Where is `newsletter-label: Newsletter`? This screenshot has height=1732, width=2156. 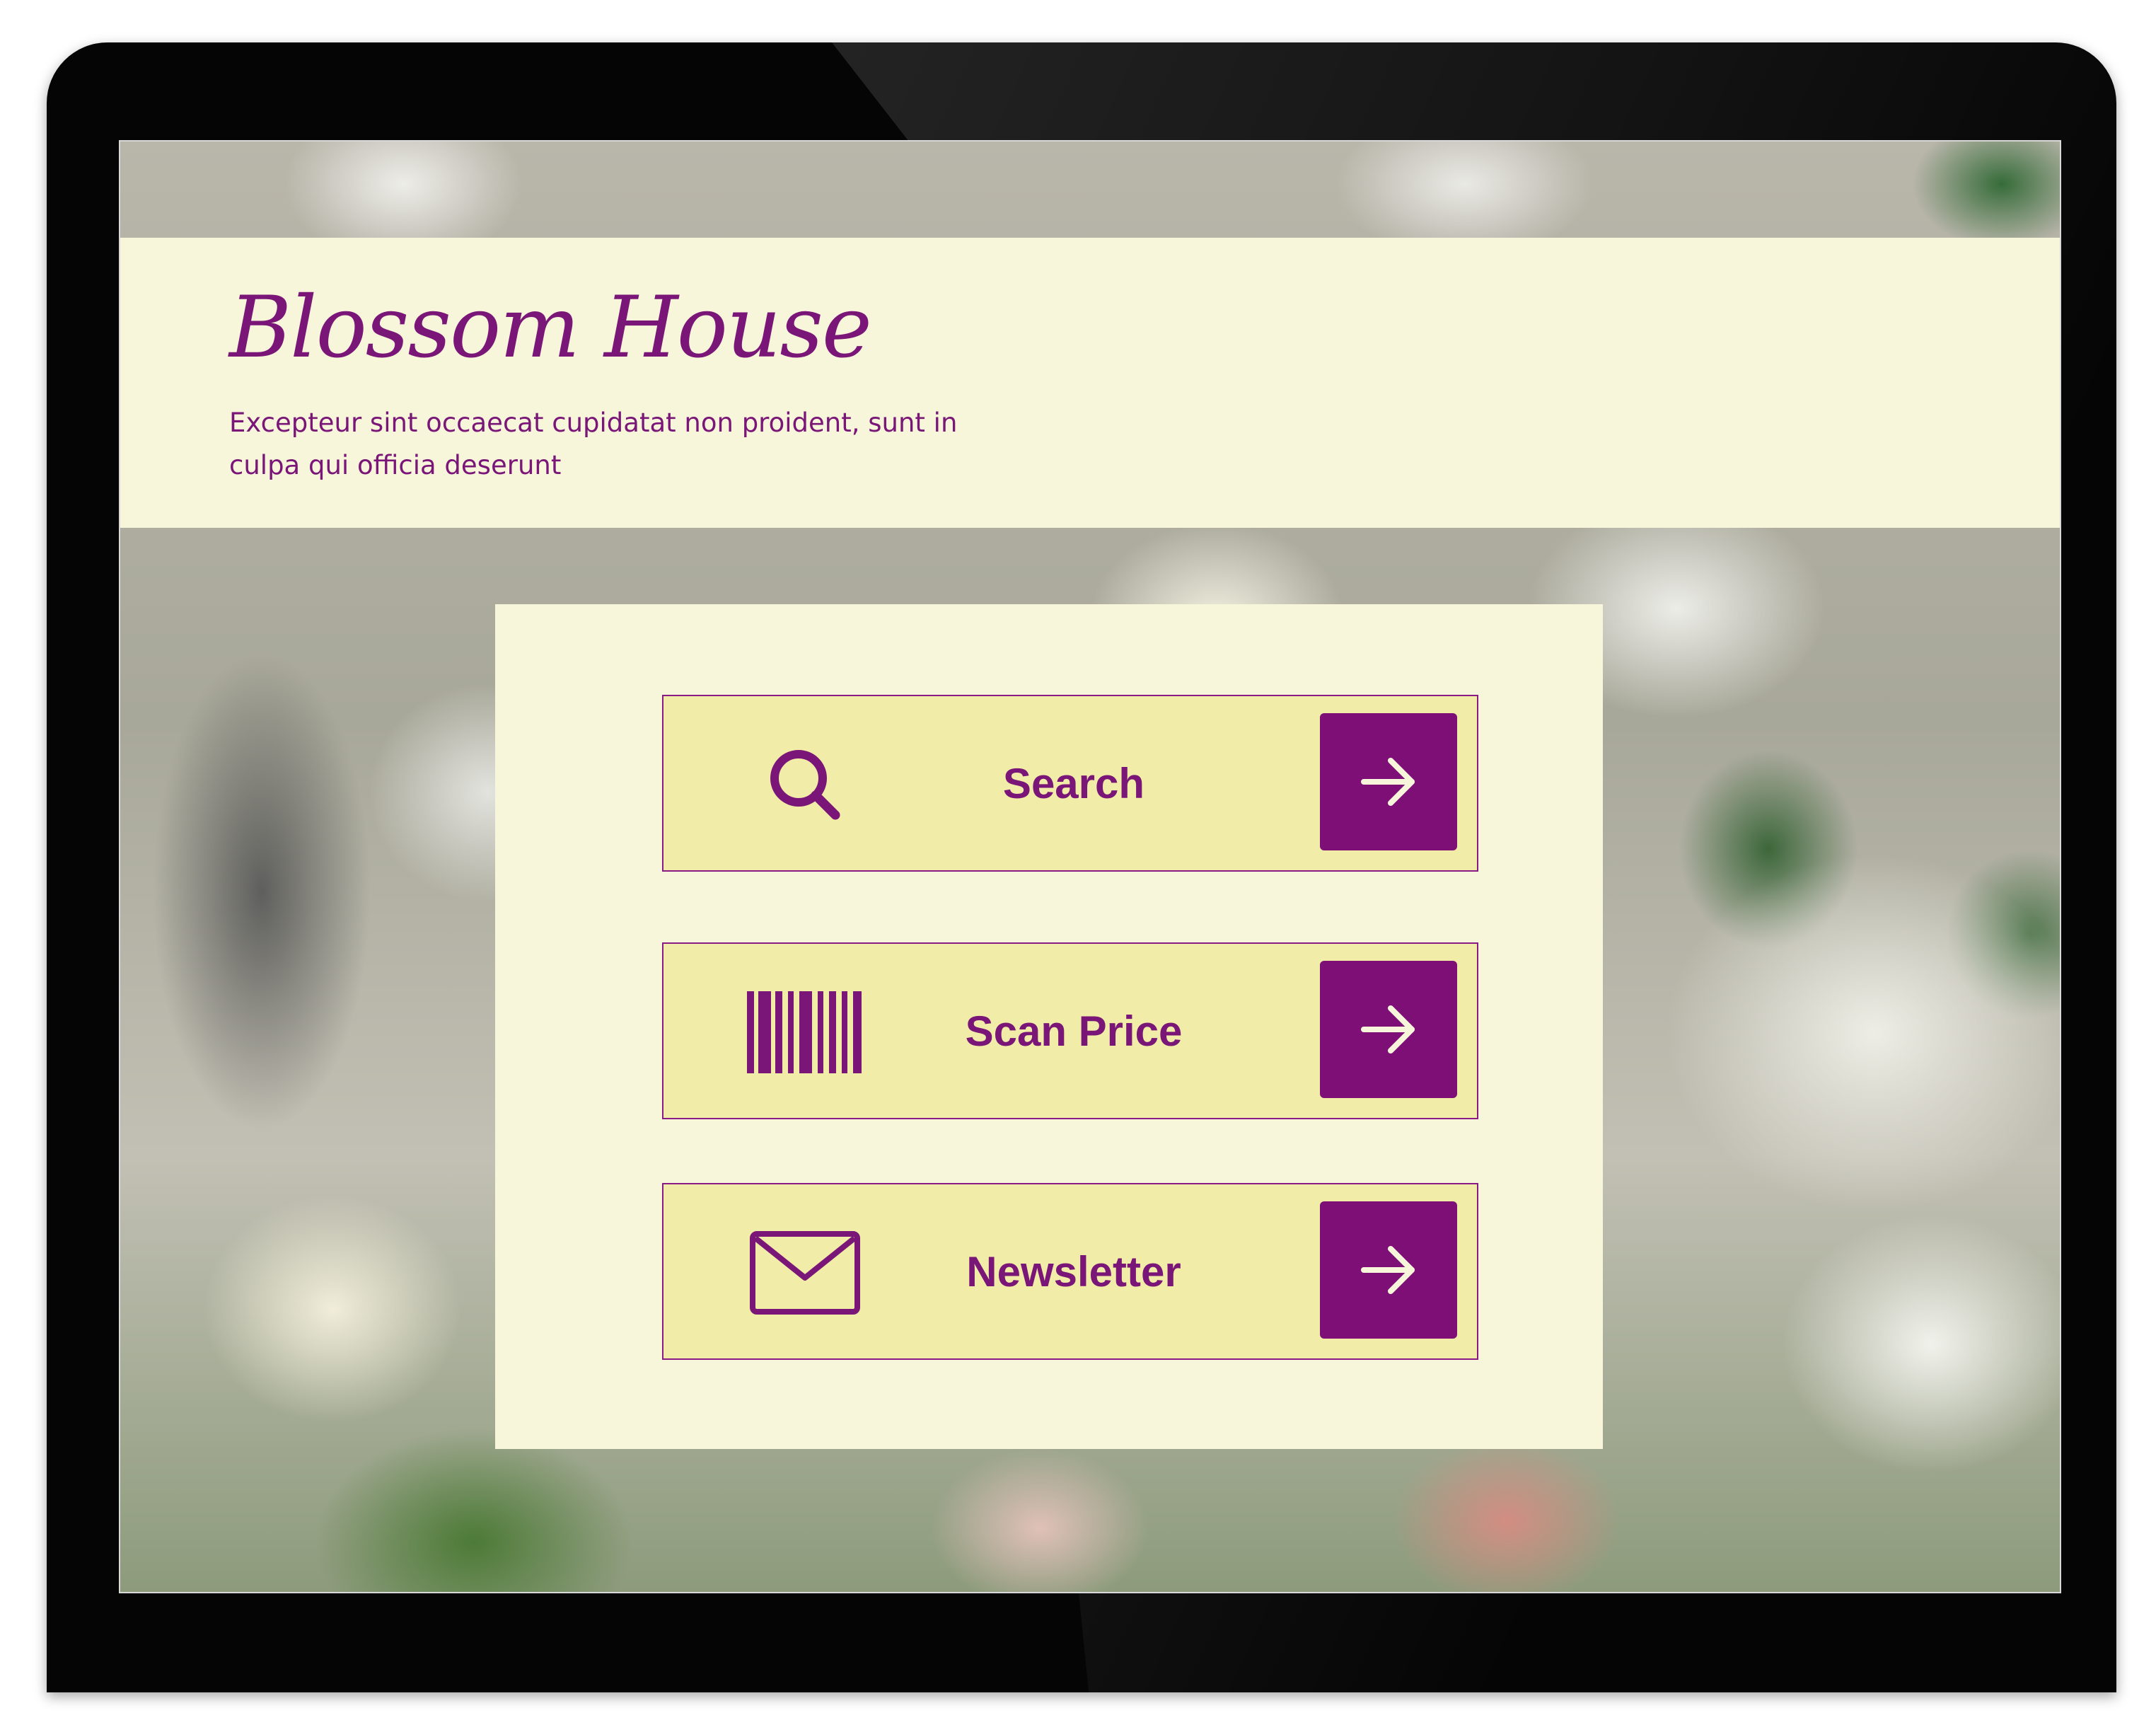
newsletter-label: Newsletter is located at coordinates (1073, 1271).